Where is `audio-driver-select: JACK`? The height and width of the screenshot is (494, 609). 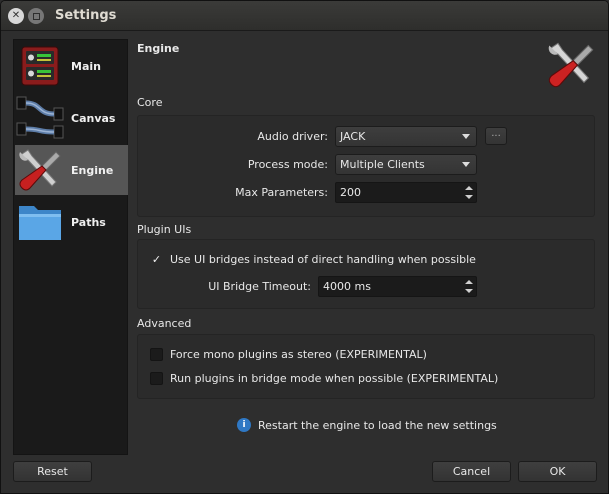 audio-driver-select: JACK is located at coordinates (406, 136).